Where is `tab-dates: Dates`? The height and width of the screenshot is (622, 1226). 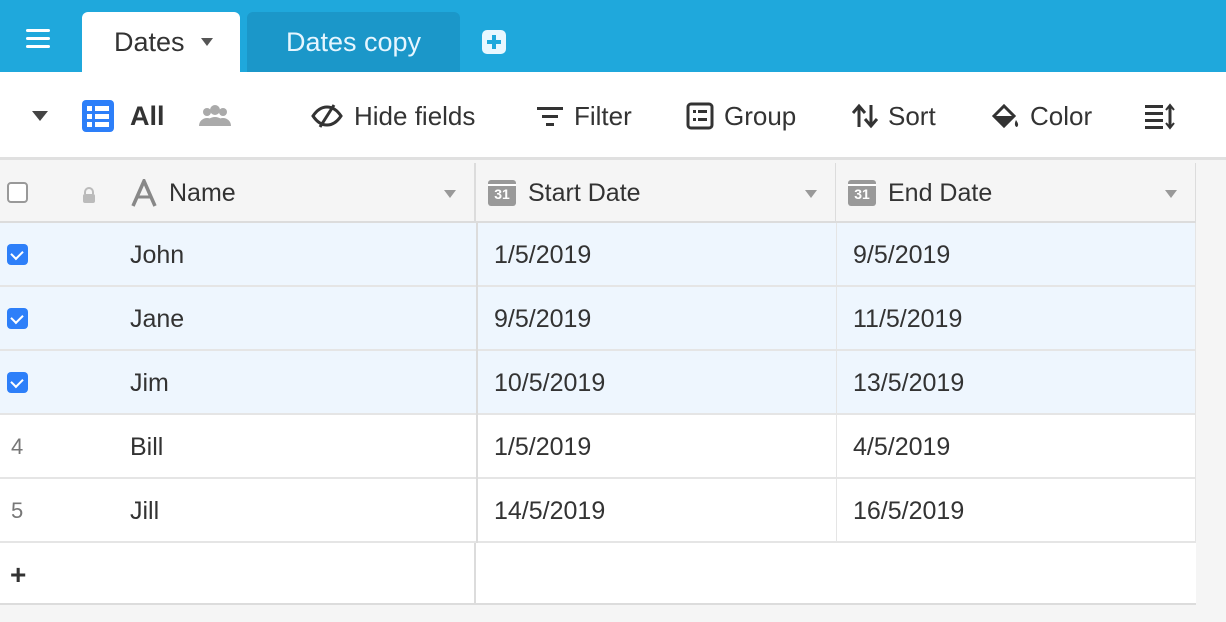
tab-dates: Dates is located at coordinates (161, 42).